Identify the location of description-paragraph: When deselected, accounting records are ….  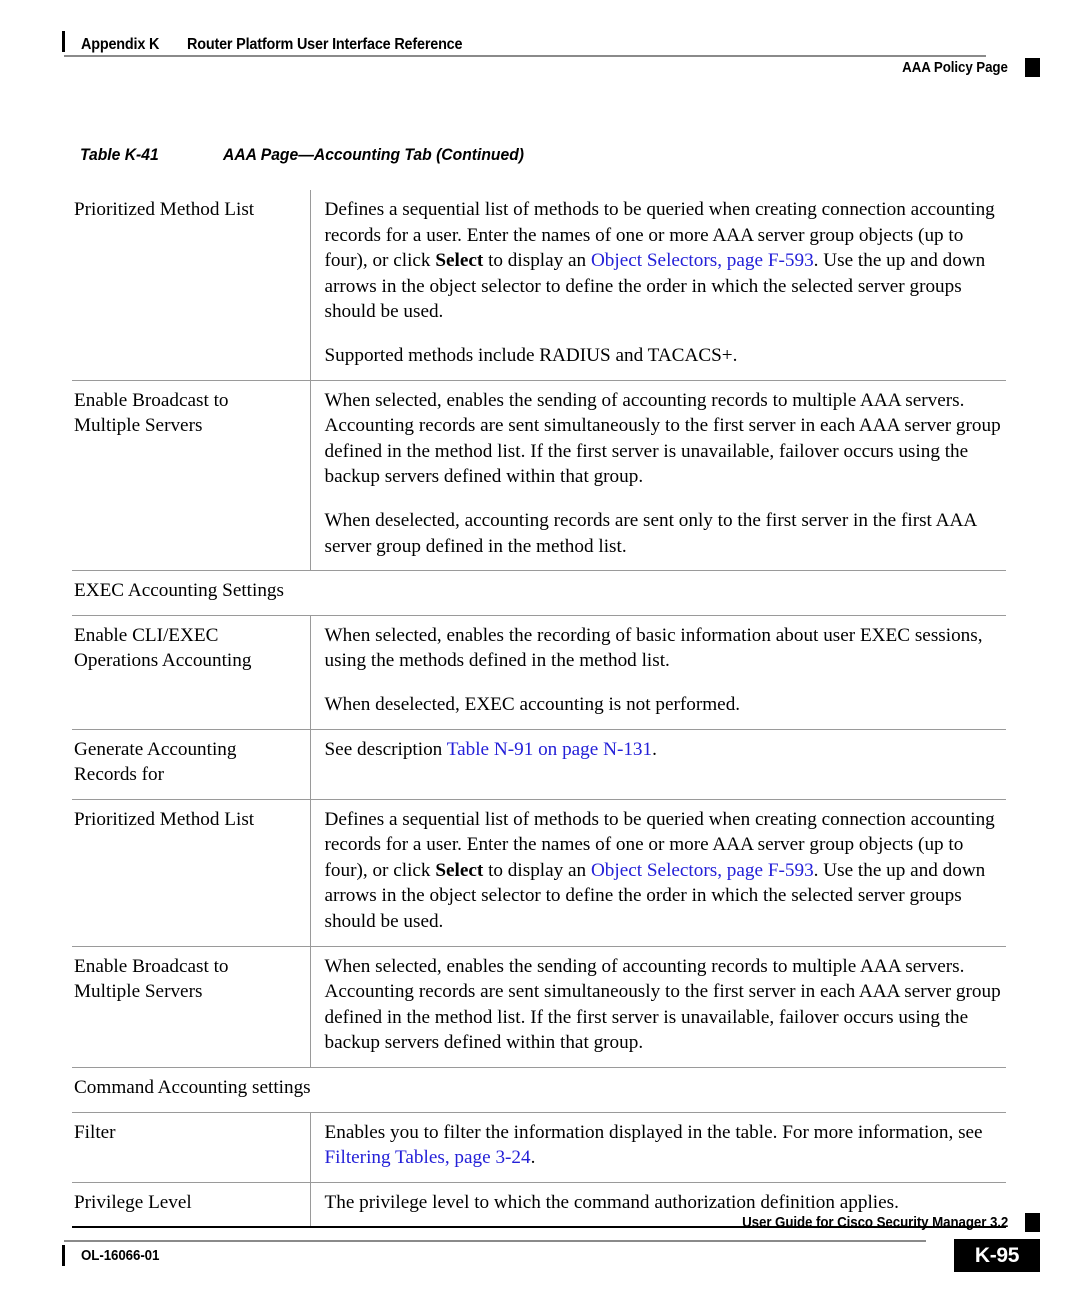
(664, 533).